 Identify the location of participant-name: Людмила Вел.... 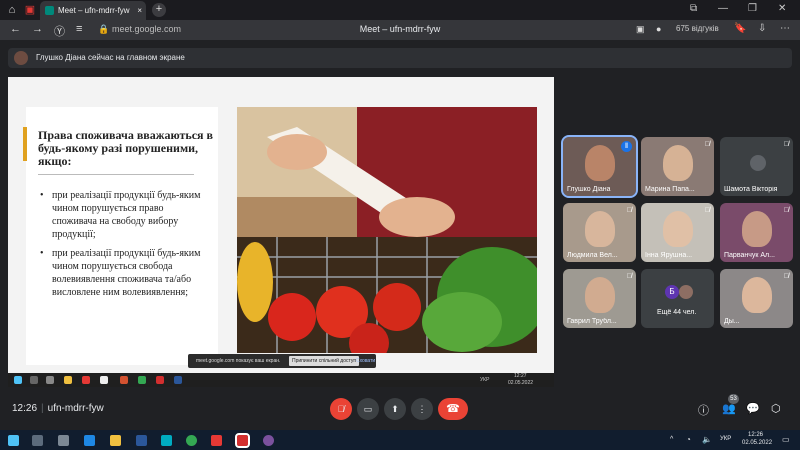
(592, 255).